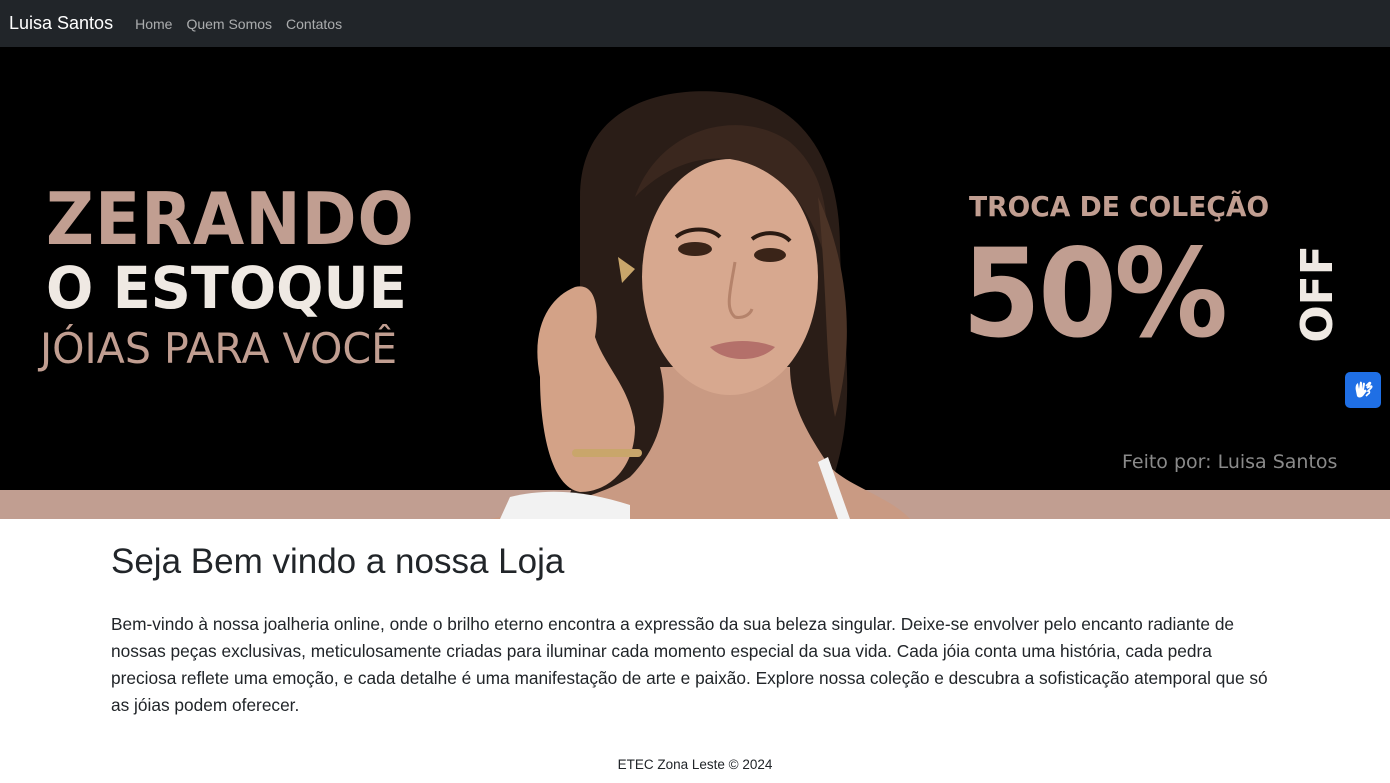  I want to click on accessibility-button, so click(1363, 390).